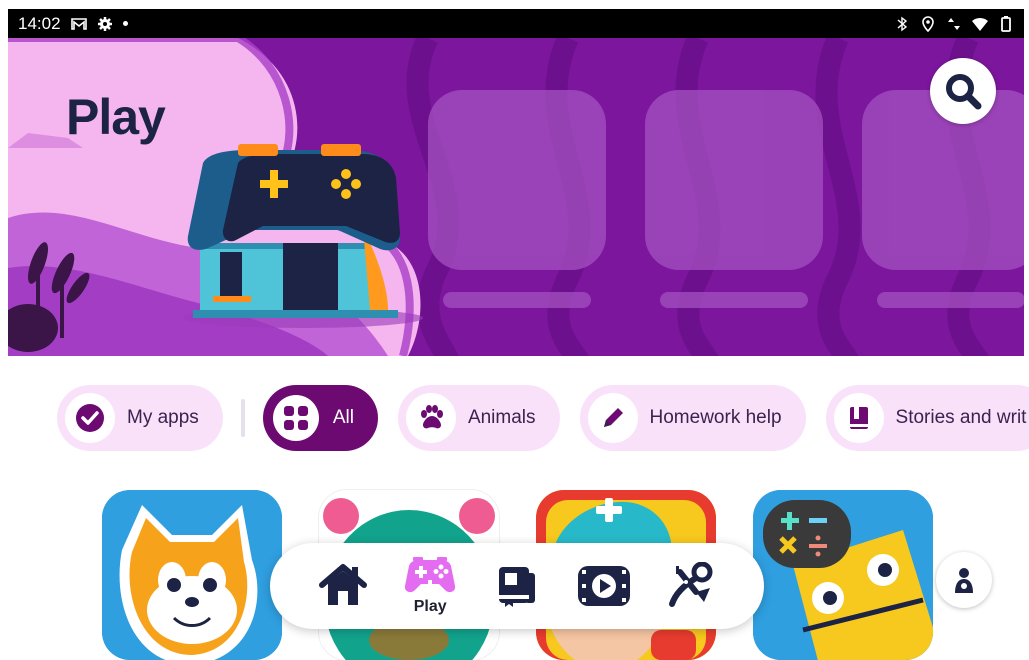  I want to click on cat-app-icon, so click(192, 575).